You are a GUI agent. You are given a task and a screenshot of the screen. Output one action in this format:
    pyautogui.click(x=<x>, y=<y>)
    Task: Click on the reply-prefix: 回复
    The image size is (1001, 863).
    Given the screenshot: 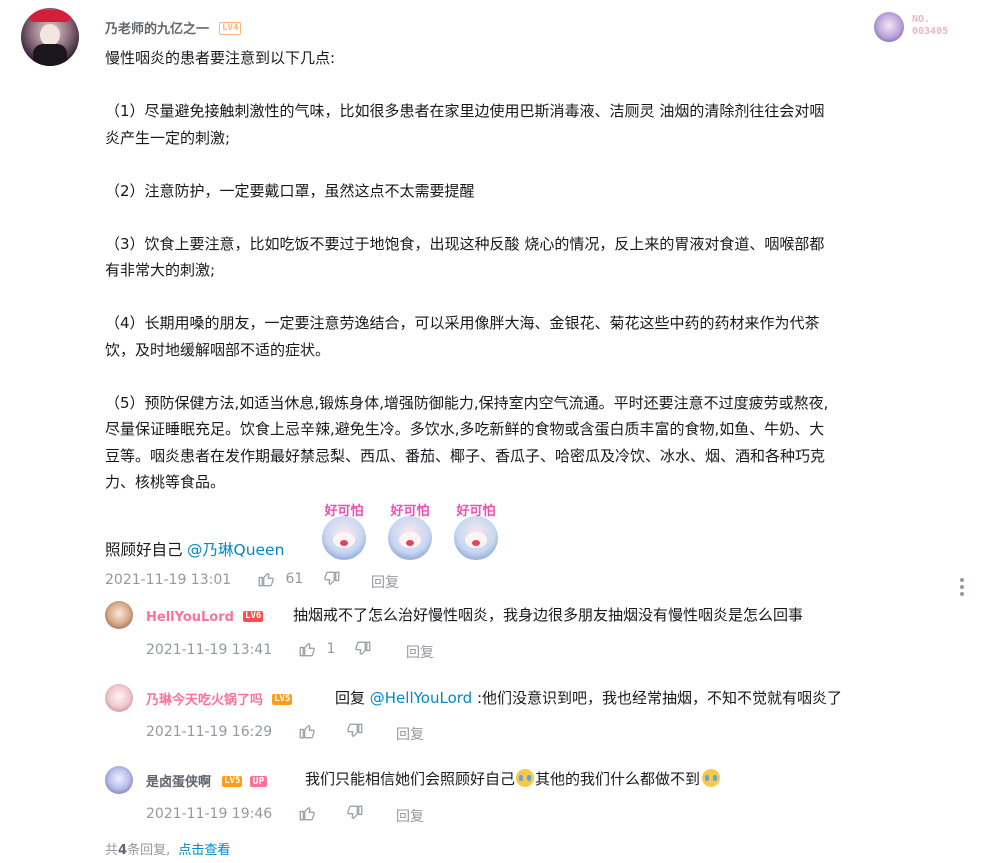 What is the action you would take?
    pyautogui.click(x=352, y=698)
    